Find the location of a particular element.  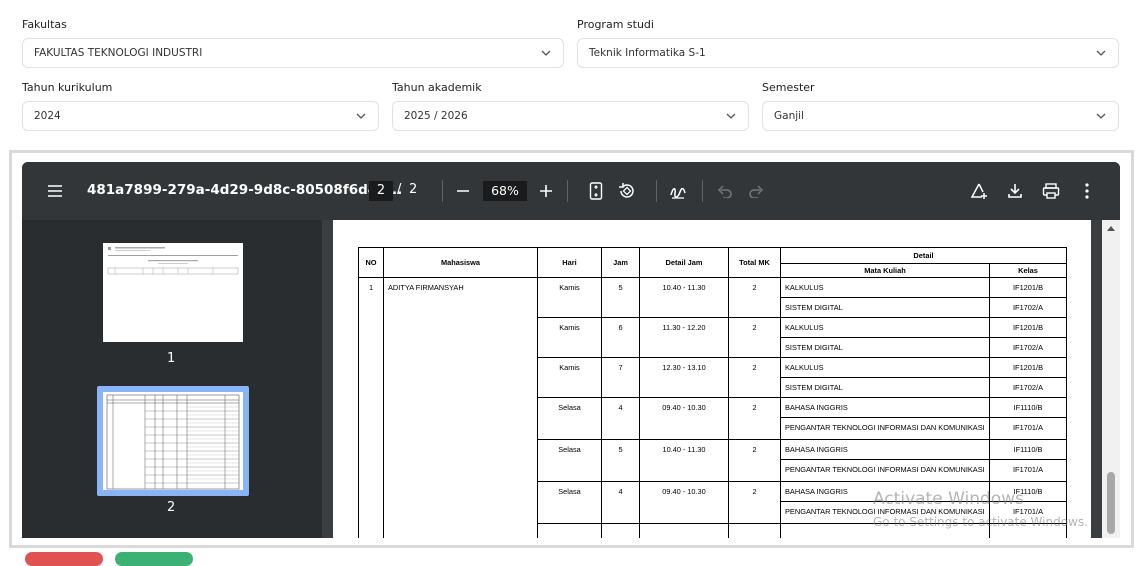

rotate-icon is located at coordinates (627, 191).